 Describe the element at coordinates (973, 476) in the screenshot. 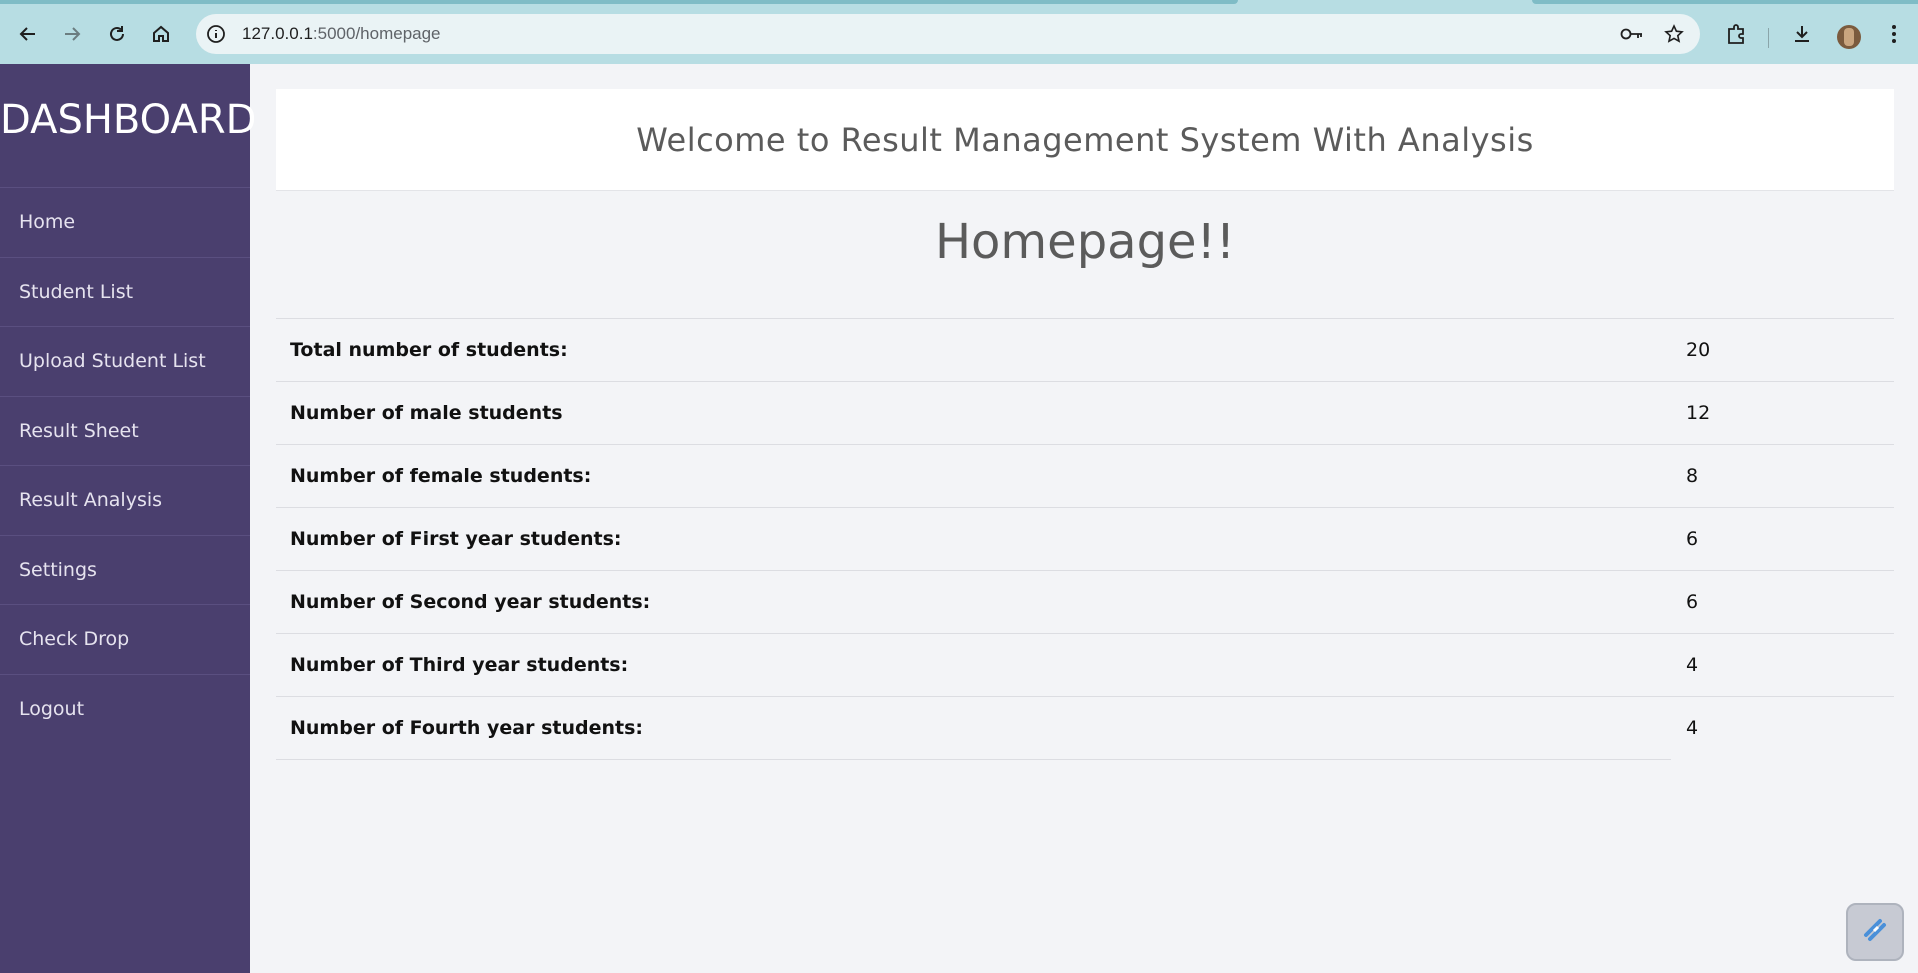

I see `stat-label: Number of female students:` at that location.